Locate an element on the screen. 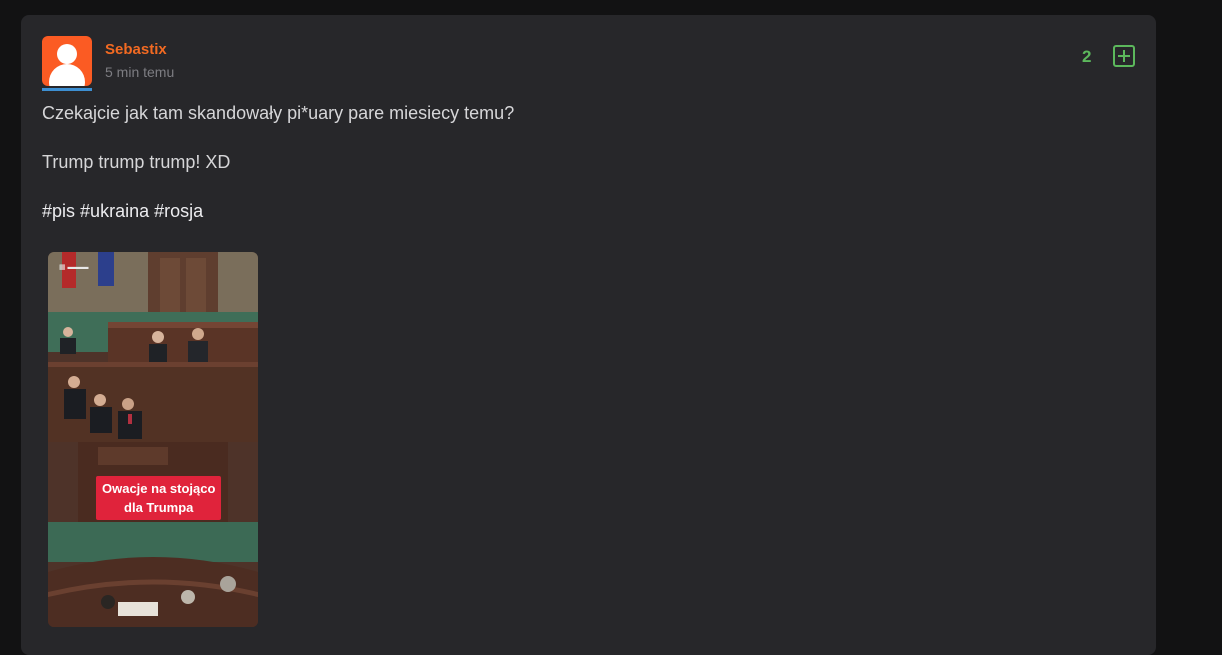 This screenshot has width=1222, height=655. video-caption-line-1: Owacje na stojąco is located at coordinates (159, 488).